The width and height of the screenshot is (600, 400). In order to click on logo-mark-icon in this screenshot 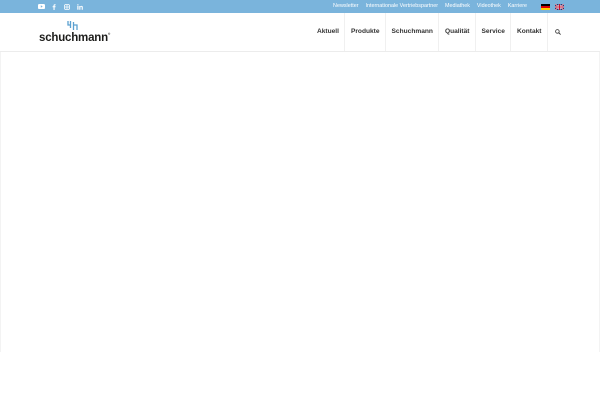, I will do `click(72, 25)`.